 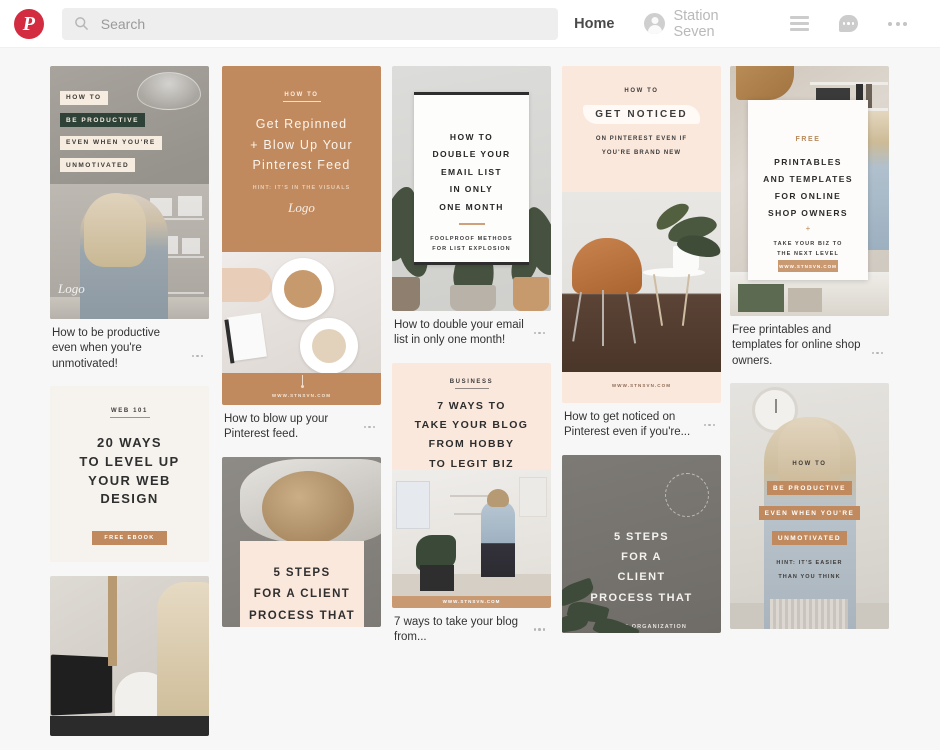 I want to click on pin-art-line1: 20 WAYS, so click(x=129, y=442).